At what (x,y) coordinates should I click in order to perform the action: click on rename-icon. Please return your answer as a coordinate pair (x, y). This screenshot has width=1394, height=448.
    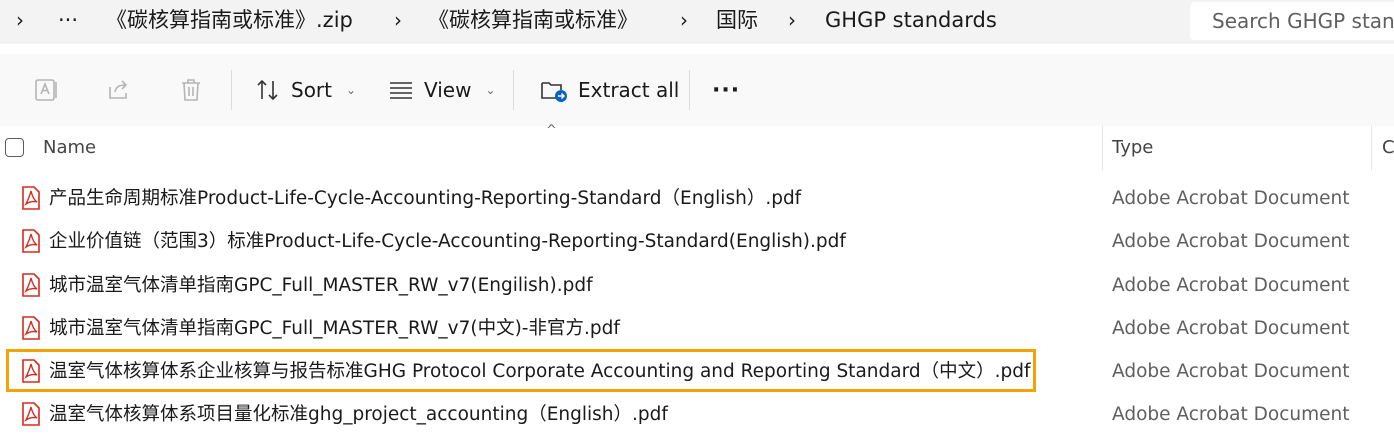
    Looking at the image, I should click on (46, 90).